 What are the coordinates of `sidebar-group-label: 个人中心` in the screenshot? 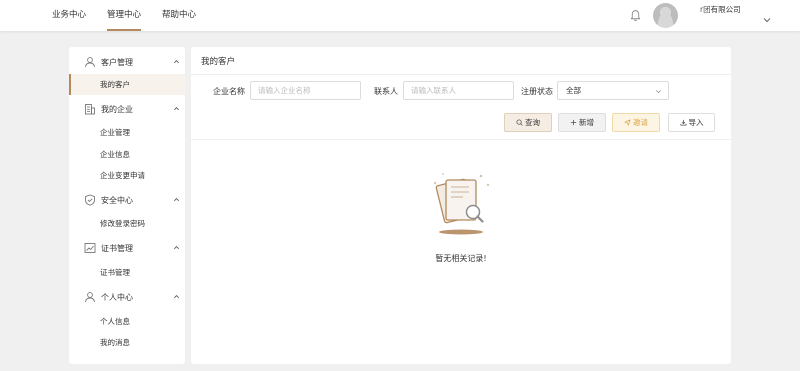 It's located at (117, 297).